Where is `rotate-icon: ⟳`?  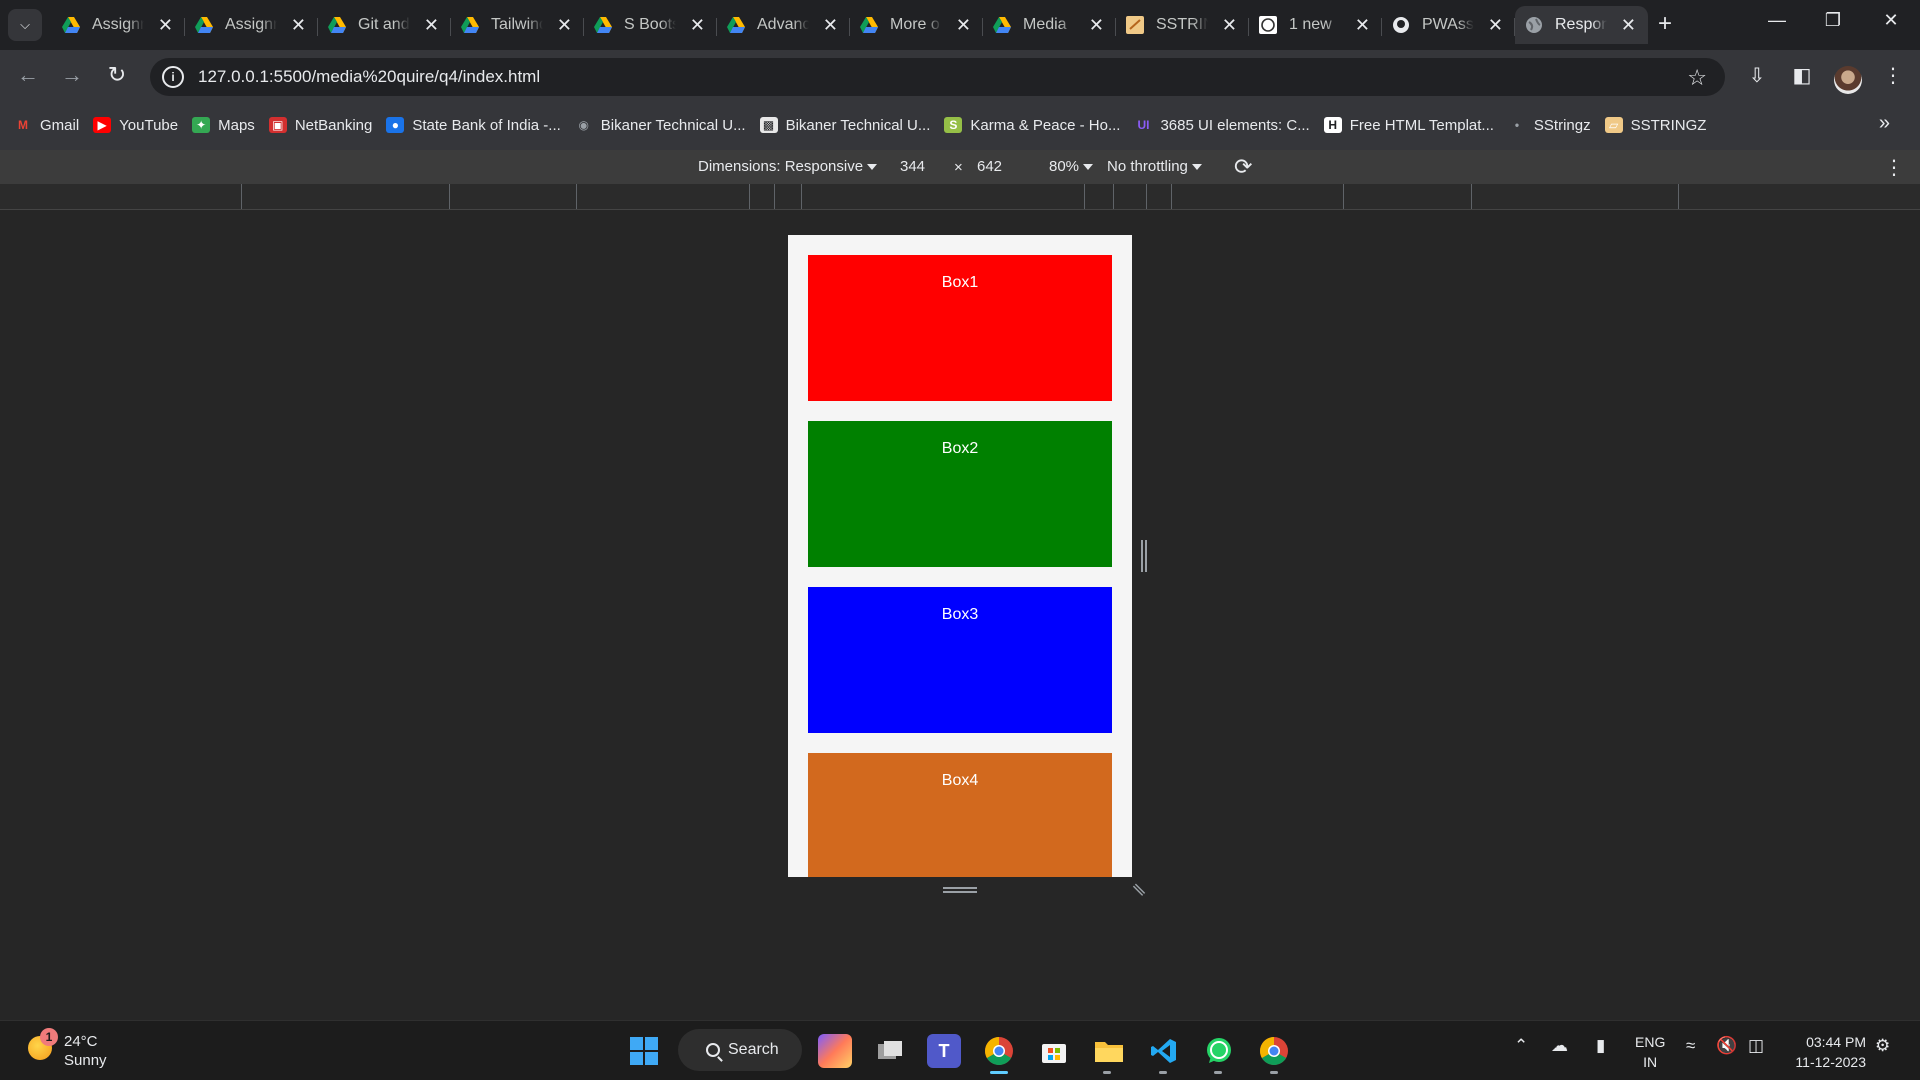
rotate-icon: ⟳ is located at coordinates (1243, 167).